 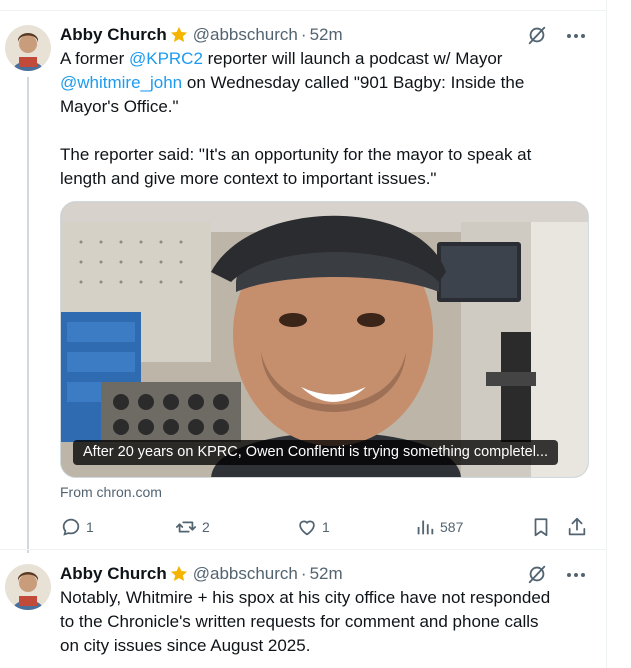 I want to click on views-icon, so click(x=425, y=527).